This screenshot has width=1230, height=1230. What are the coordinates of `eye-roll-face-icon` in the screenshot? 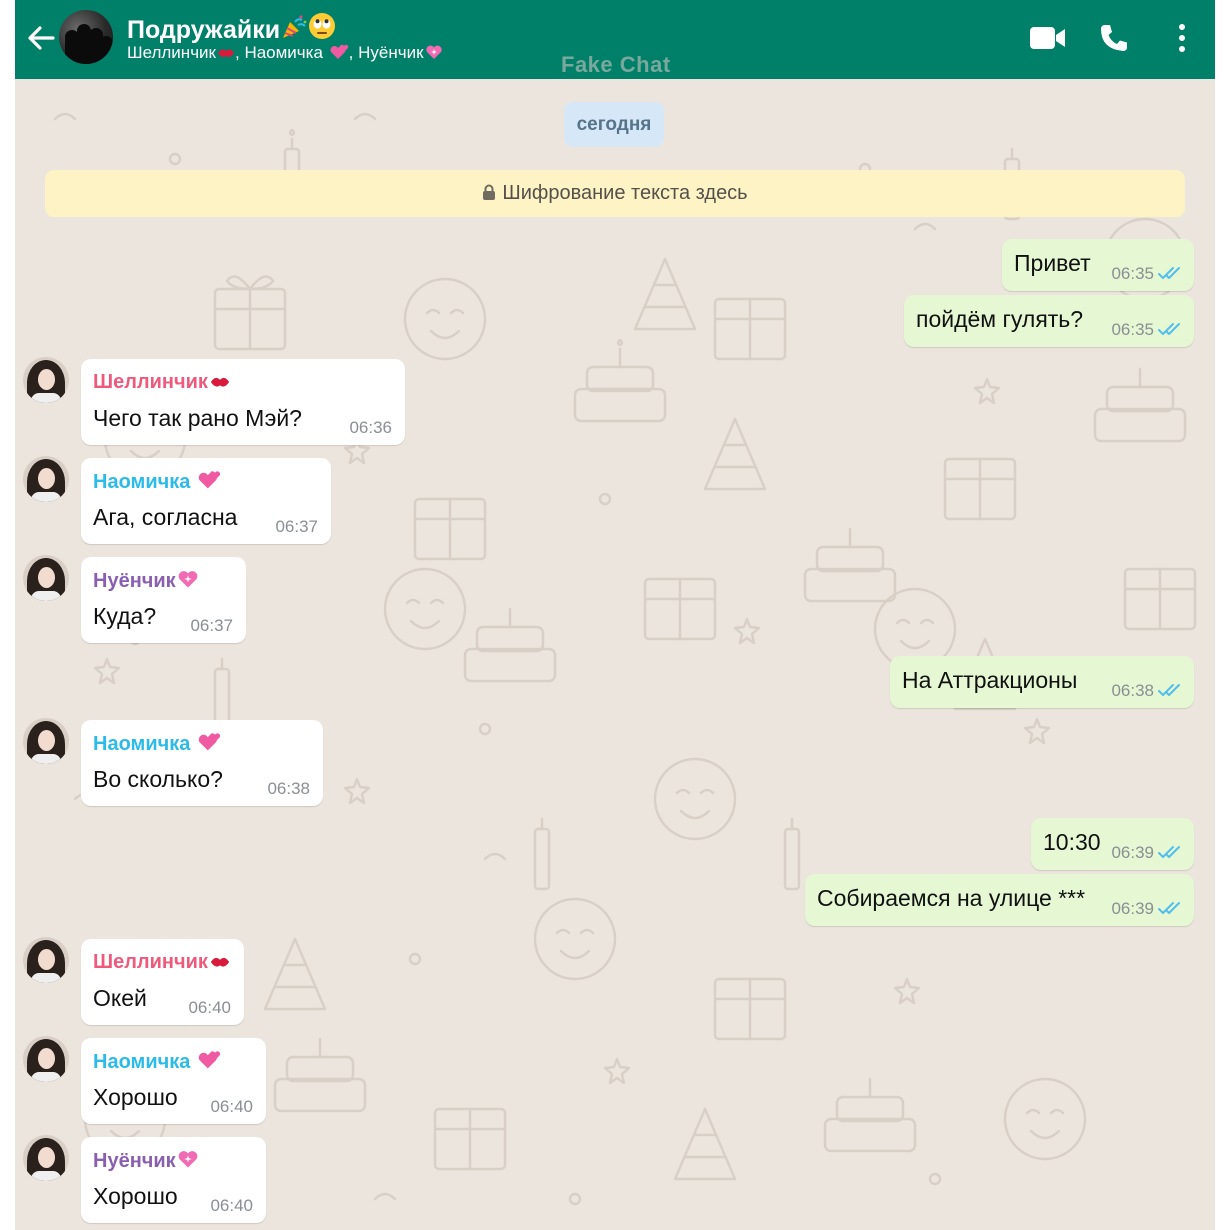 It's located at (322, 26).